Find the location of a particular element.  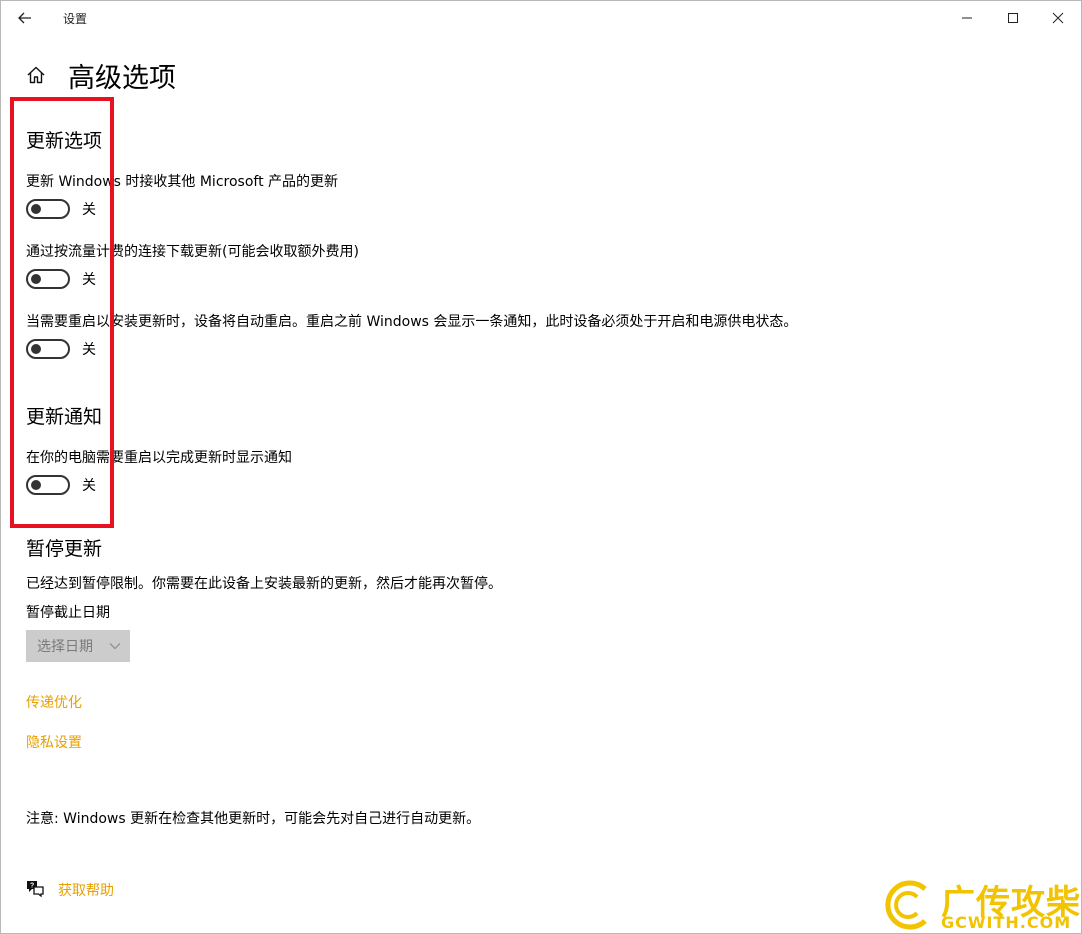

toggle-label-metered: 通过按流量计费的连接下载更新(可能会收取额外费用) is located at coordinates (192, 252).